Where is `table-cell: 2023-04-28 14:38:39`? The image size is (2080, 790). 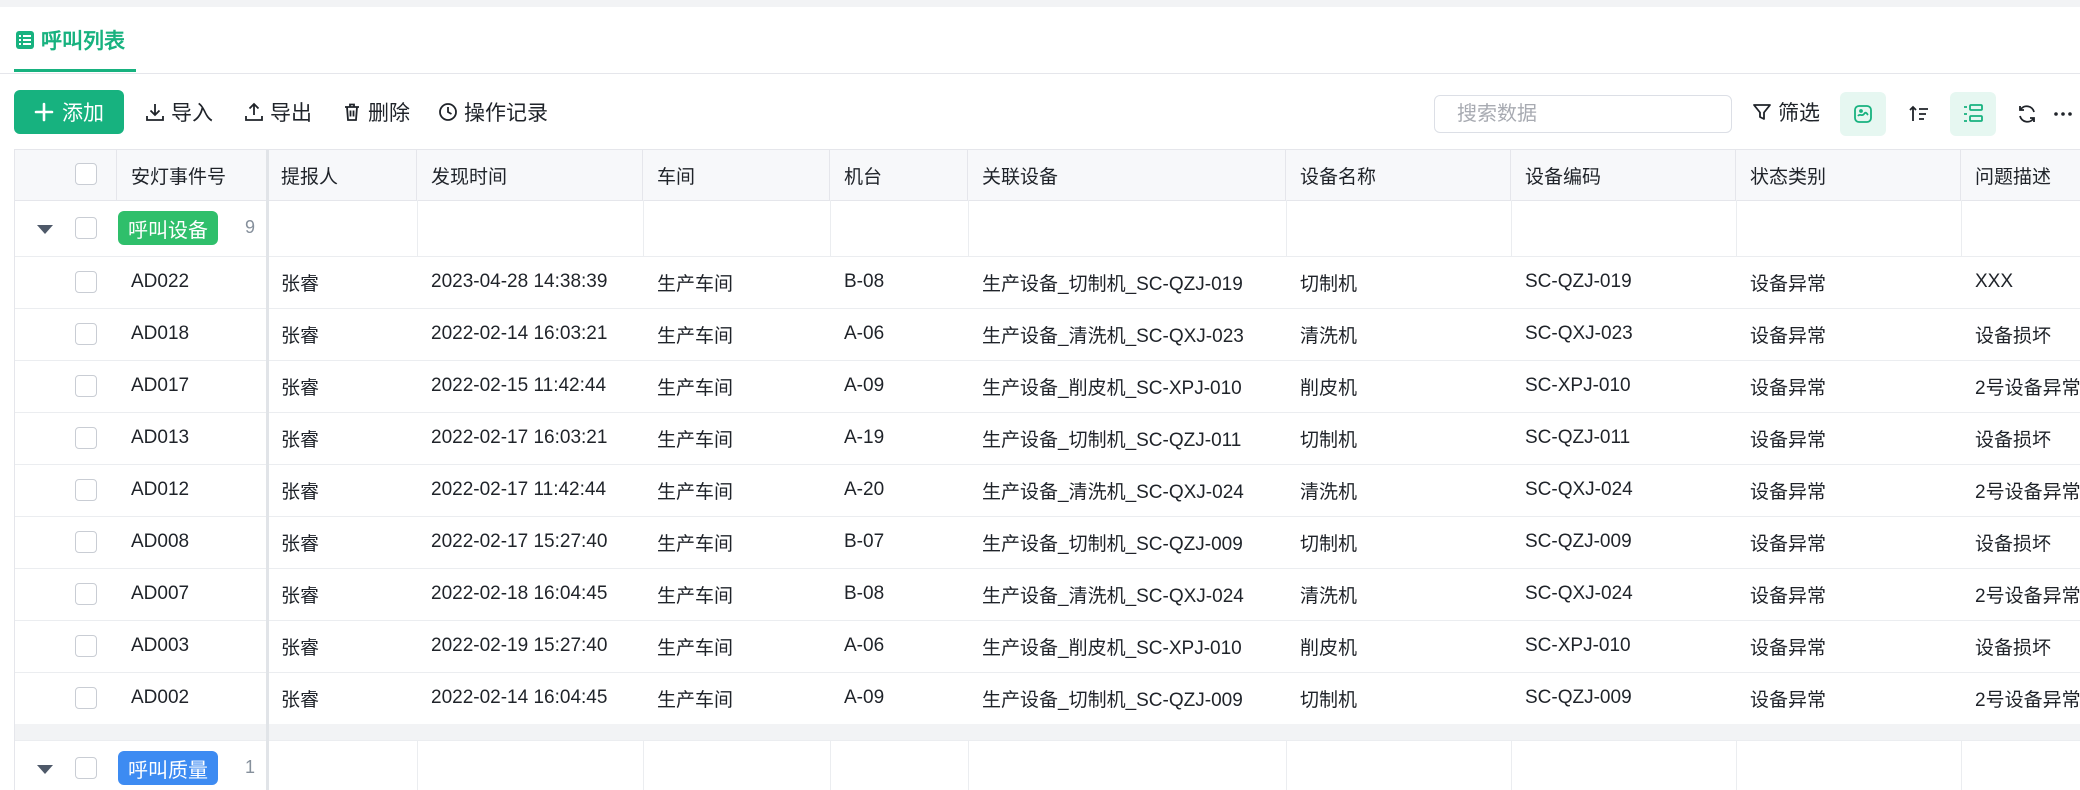
table-cell: 2023-04-28 14:38:39 is located at coordinates (530, 282).